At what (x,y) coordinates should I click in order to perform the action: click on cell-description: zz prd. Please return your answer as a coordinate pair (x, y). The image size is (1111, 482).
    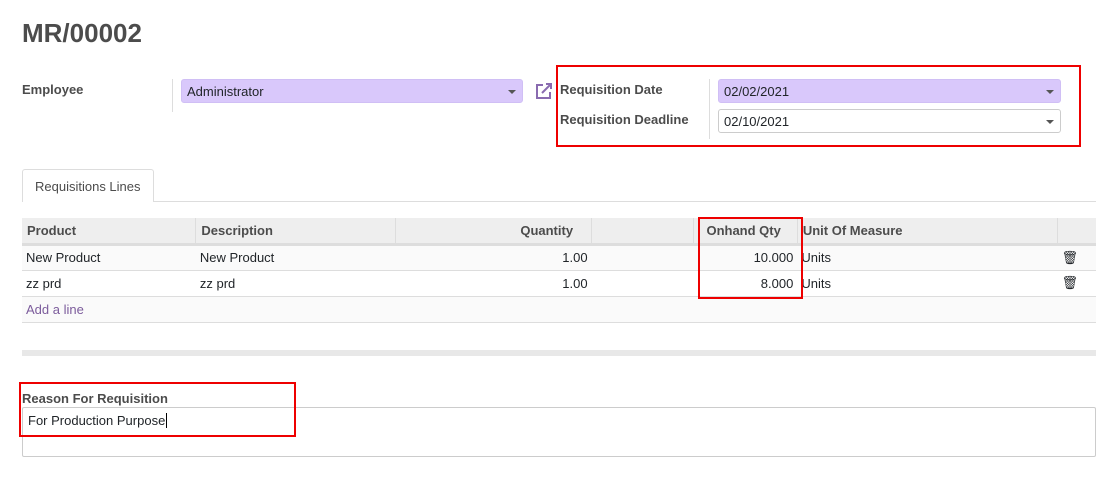
    Looking at the image, I should click on (295, 283).